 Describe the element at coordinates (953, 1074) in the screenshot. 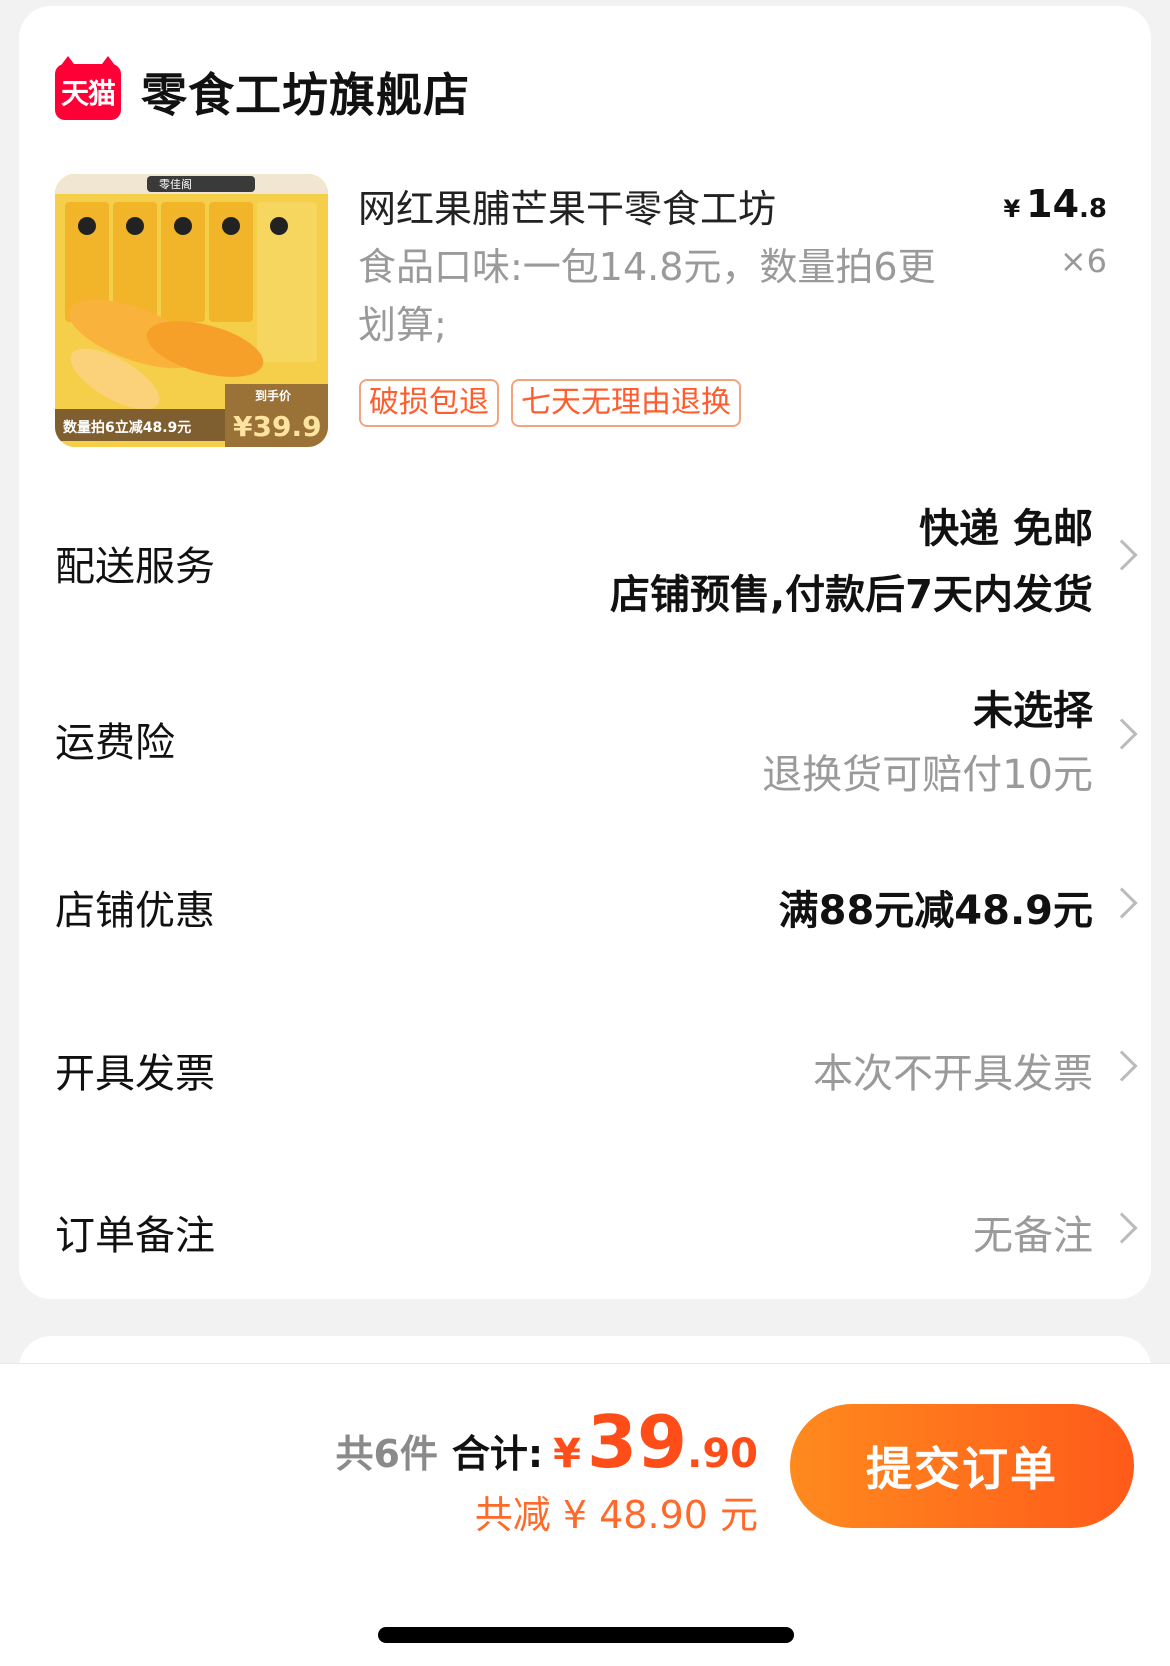

I see `invoice-value: 本次不开具发票` at that location.